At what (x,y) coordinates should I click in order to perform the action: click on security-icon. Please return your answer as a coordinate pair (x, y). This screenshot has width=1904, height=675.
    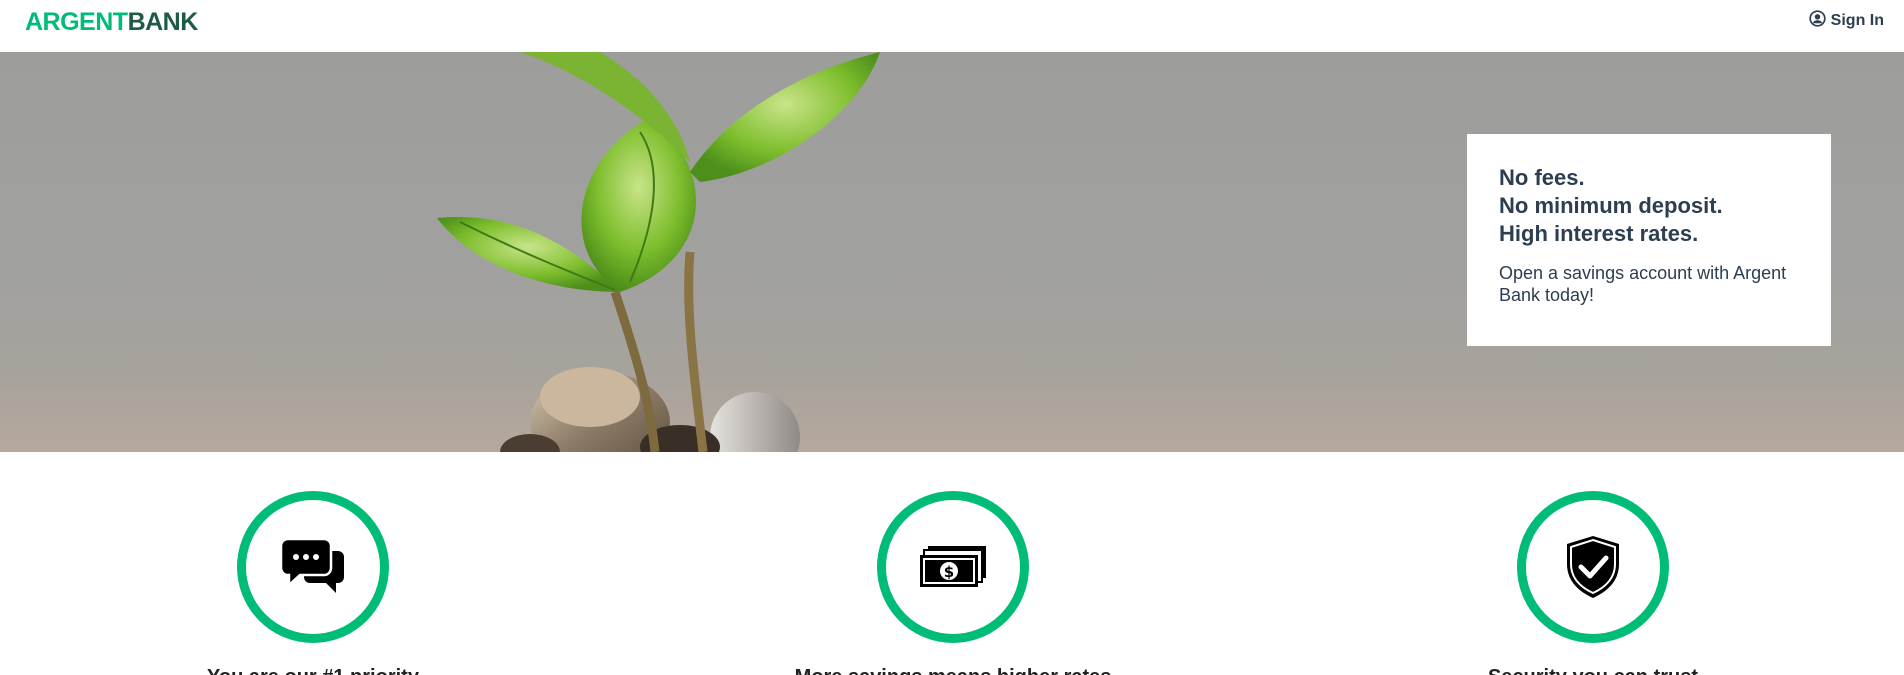
    Looking at the image, I should click on (1593, 567).